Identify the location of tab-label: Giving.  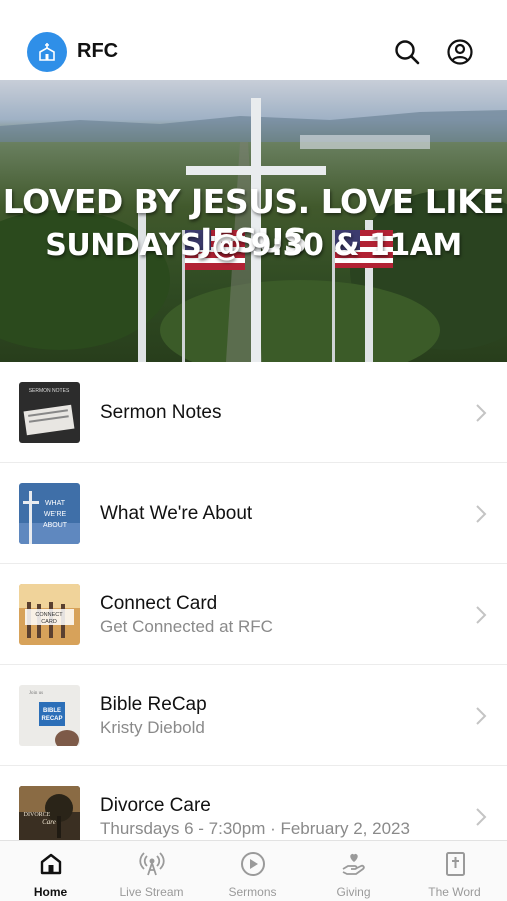
(353, 892).